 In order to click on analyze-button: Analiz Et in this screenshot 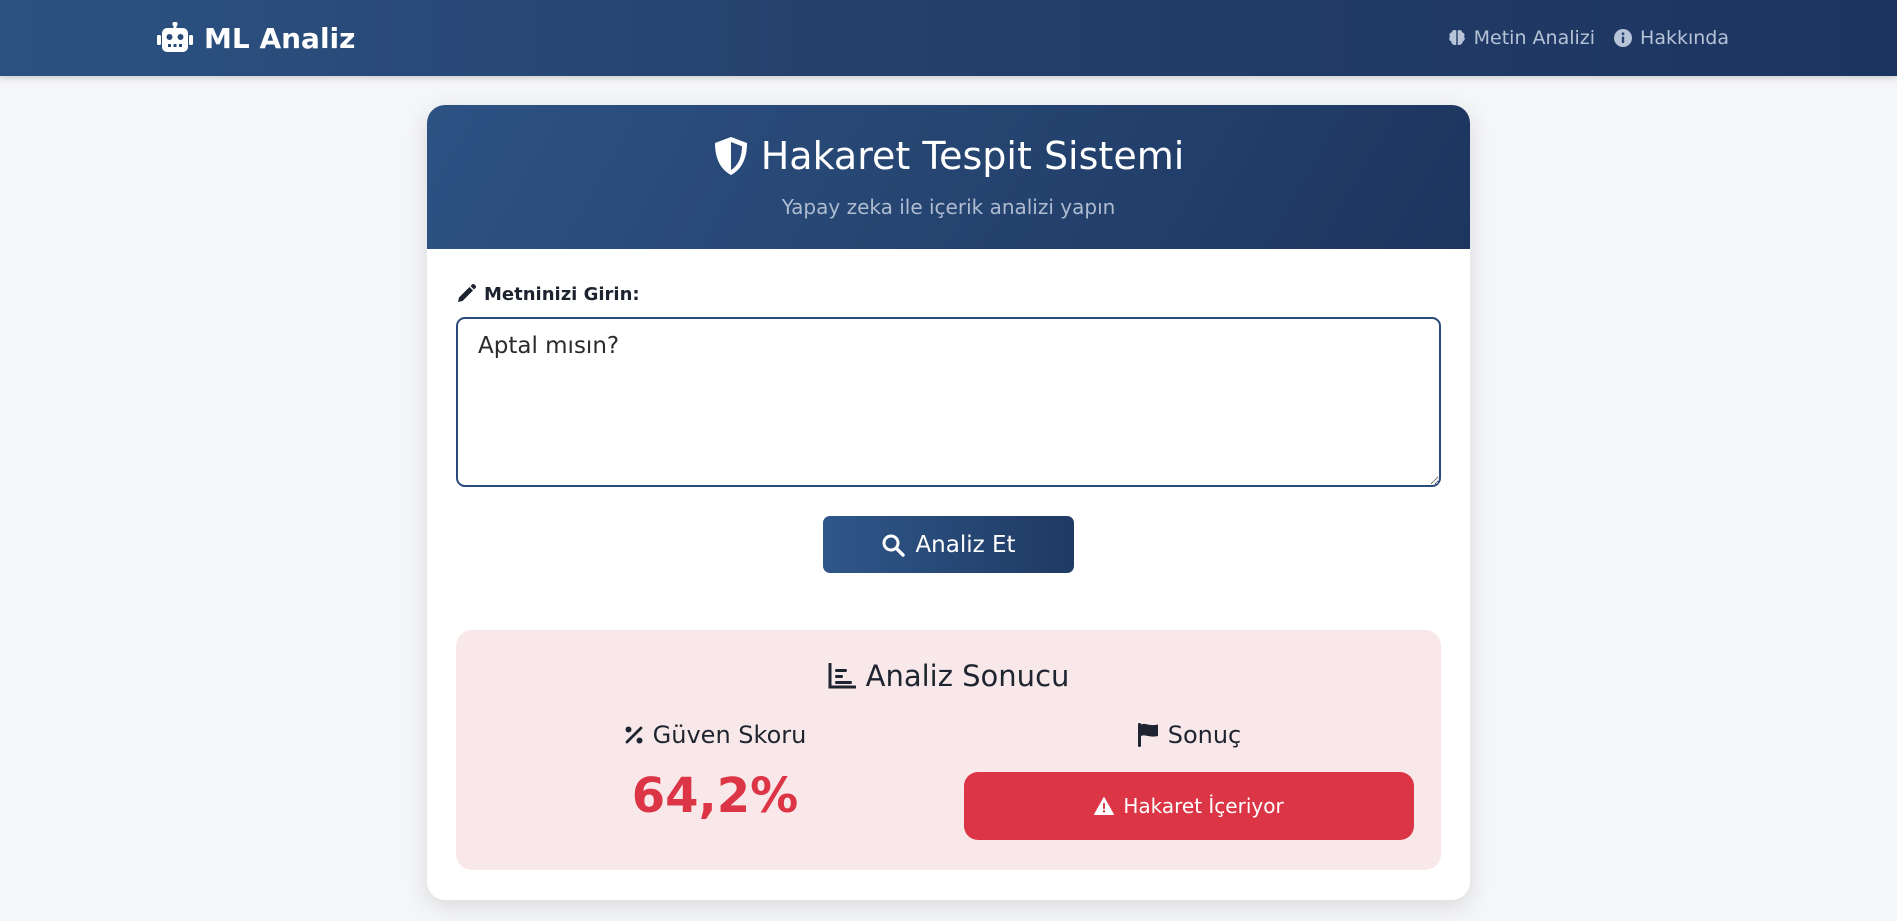, I will do `click(948, 544)`.